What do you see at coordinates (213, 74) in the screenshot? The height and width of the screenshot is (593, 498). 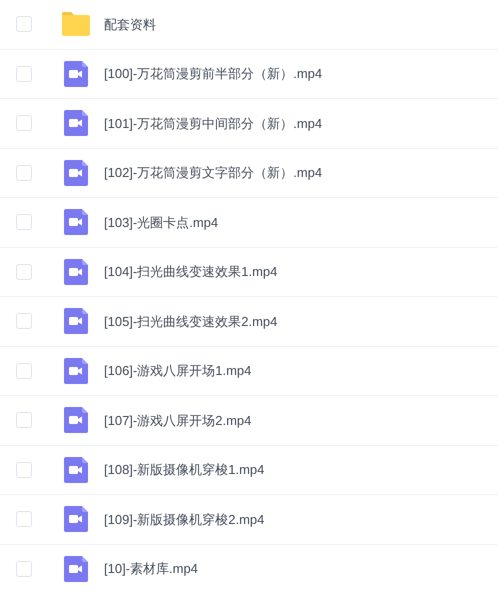 I see `file-name: [100]-万花筒漫剪前半部分（新）.mp4` at bounding box center [213, 74].